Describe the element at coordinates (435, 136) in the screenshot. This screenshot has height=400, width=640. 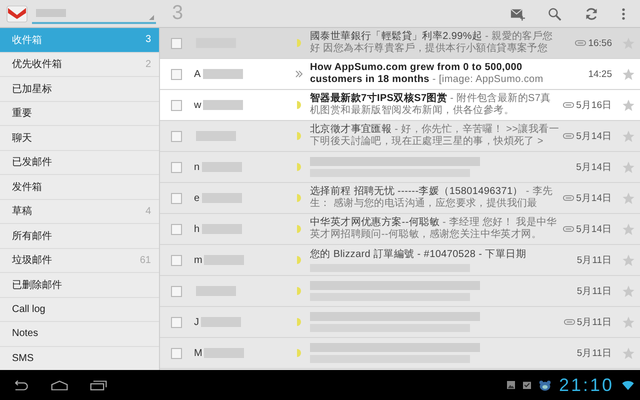
I see `message-subject: 北京徵才事宜匯報 - 好，你先忙，辛苦囉！ >>讓我看一下明後天討論吧，現在正處理三星的事，快煩死了 >` at that location.